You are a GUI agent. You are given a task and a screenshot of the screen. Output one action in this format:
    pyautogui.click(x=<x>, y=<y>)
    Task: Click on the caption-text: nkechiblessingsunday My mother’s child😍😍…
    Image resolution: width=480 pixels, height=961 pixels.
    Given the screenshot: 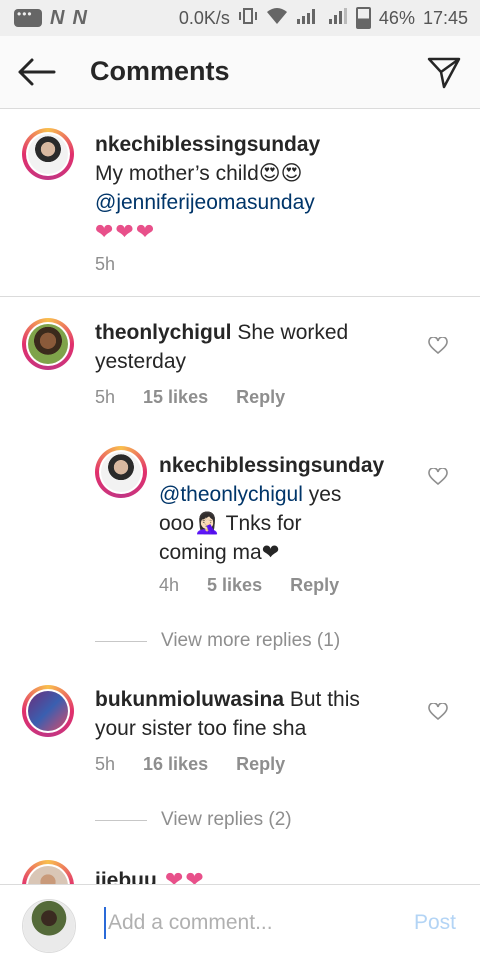 What is the action you would take?
    pyautogui.click(x=275, y=188)
    